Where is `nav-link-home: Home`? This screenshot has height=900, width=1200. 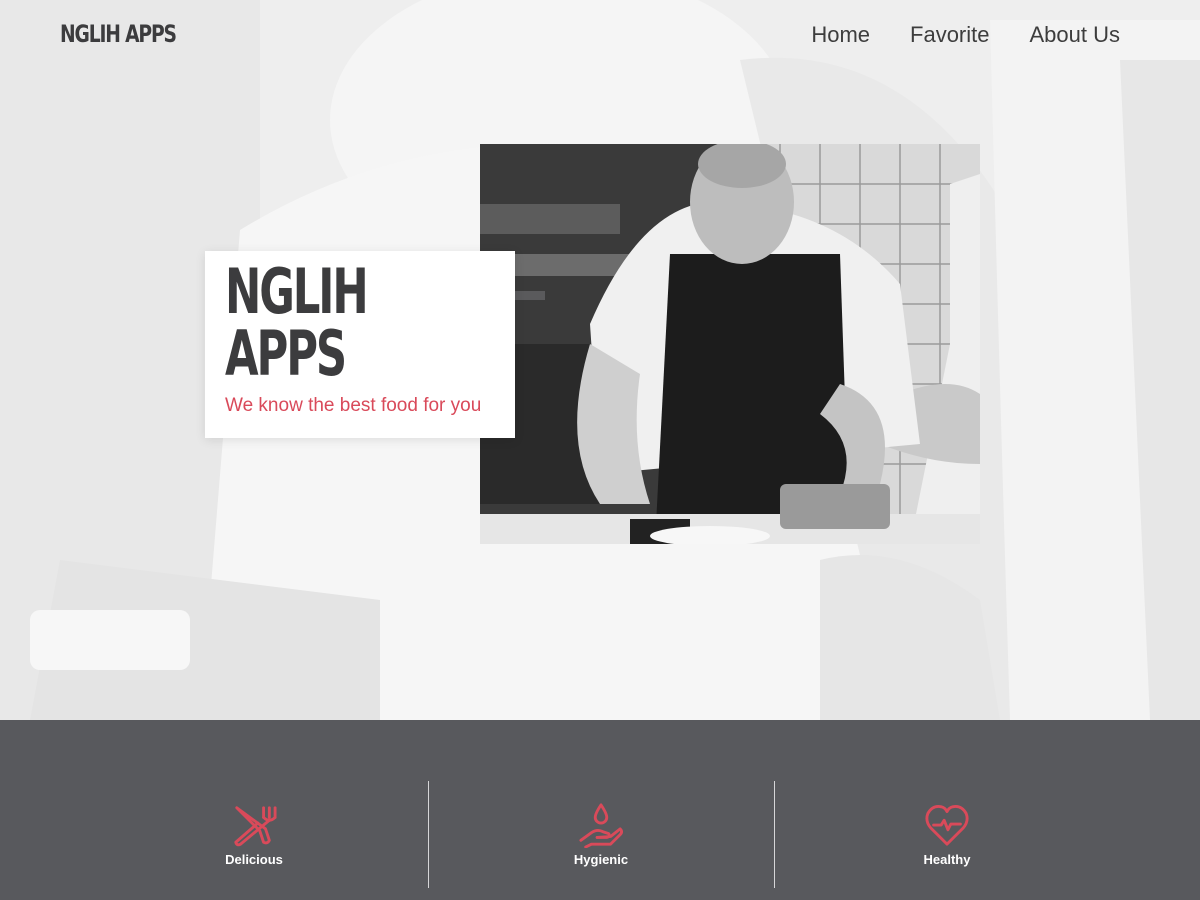
nav-link-home: Home is located at coordinates (840, 35).